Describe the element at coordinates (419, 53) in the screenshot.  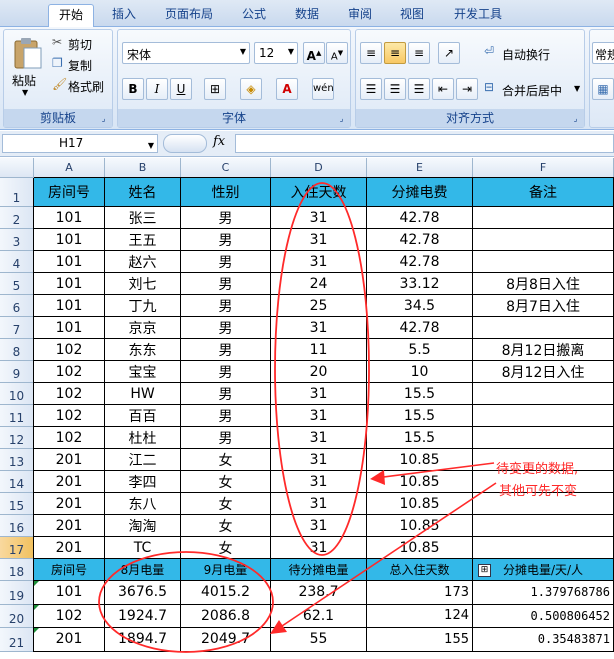
I see `align-bottom-icon: ≡` at that location.